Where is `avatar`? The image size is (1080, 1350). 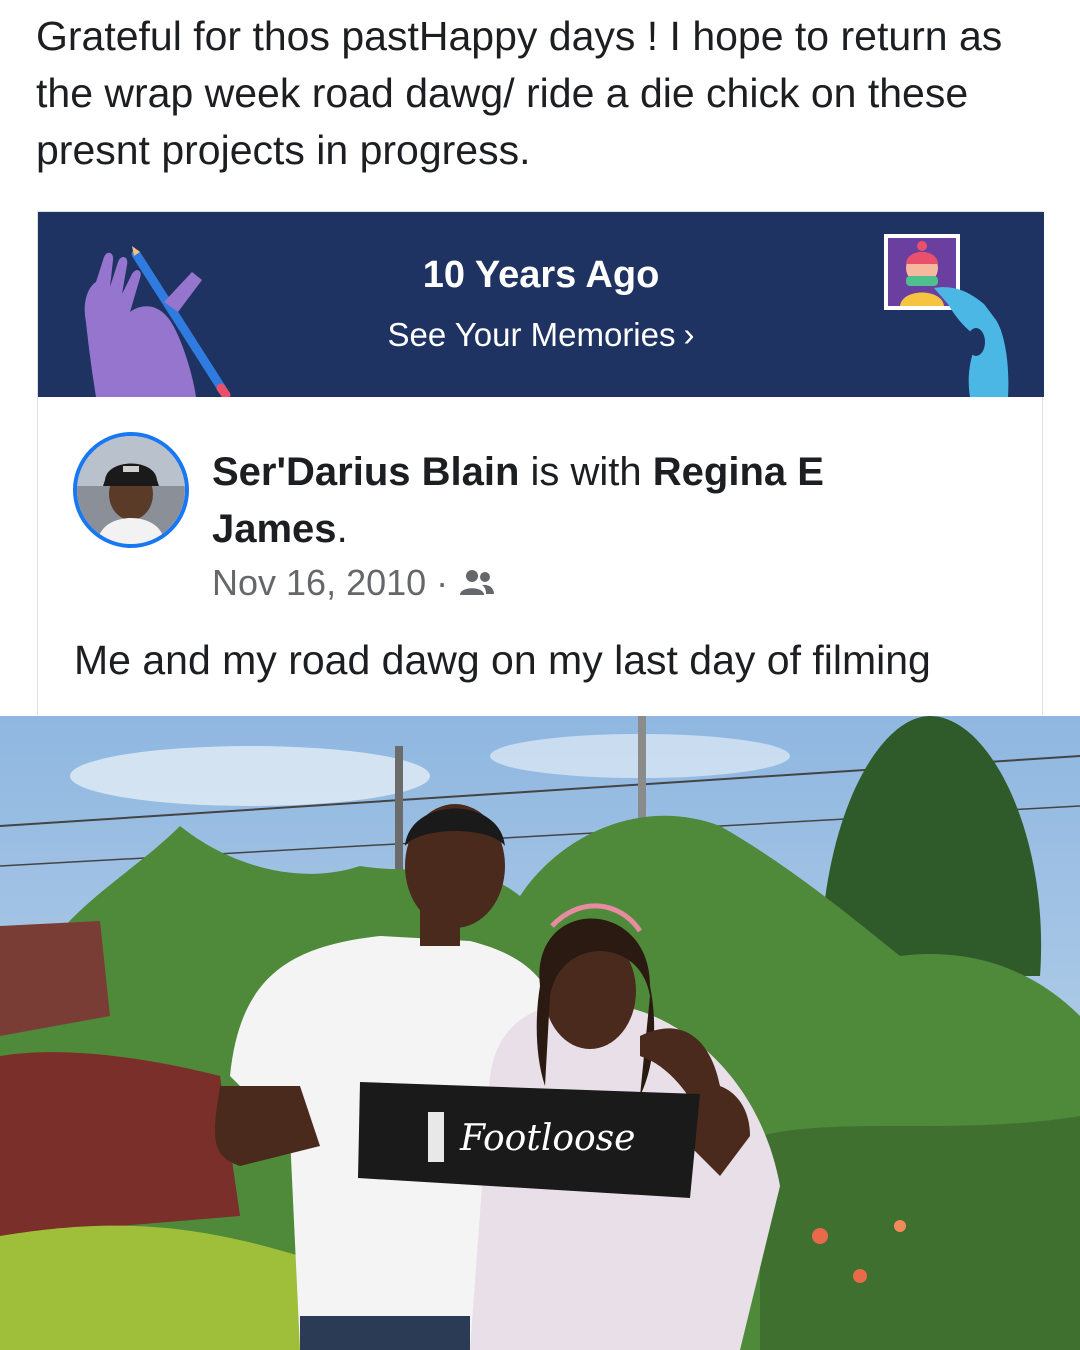
avatar is located at coordinates (131, 490).